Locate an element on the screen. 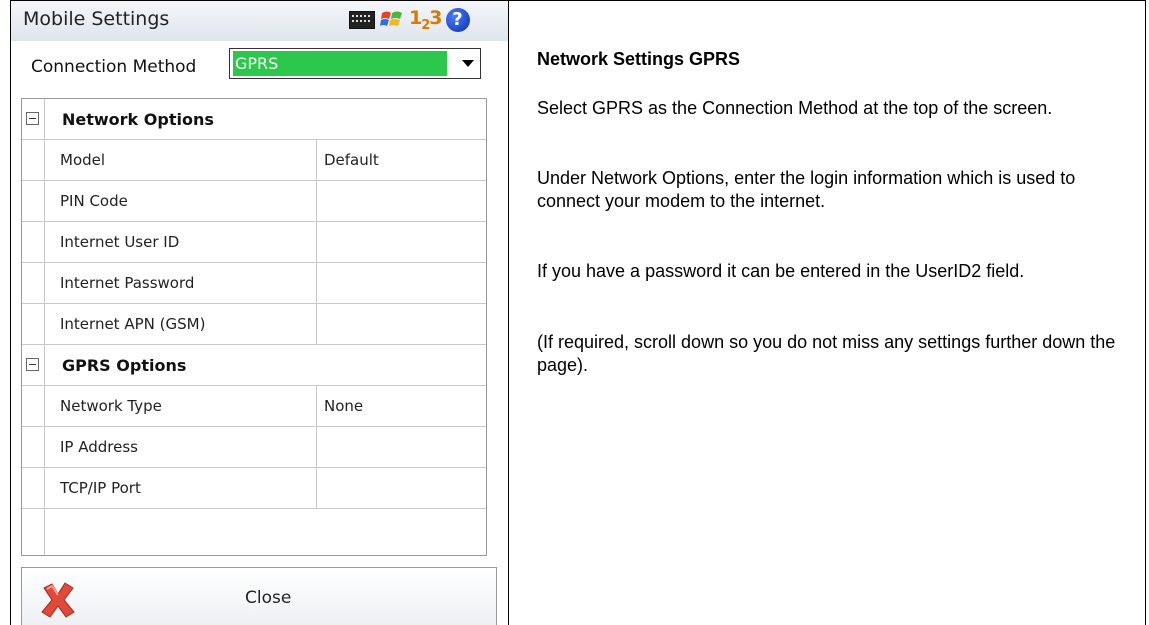 This screenshot has height=625, width=1149. instructions-title: Network Settings GPRS is located at coordinates (639, 59).